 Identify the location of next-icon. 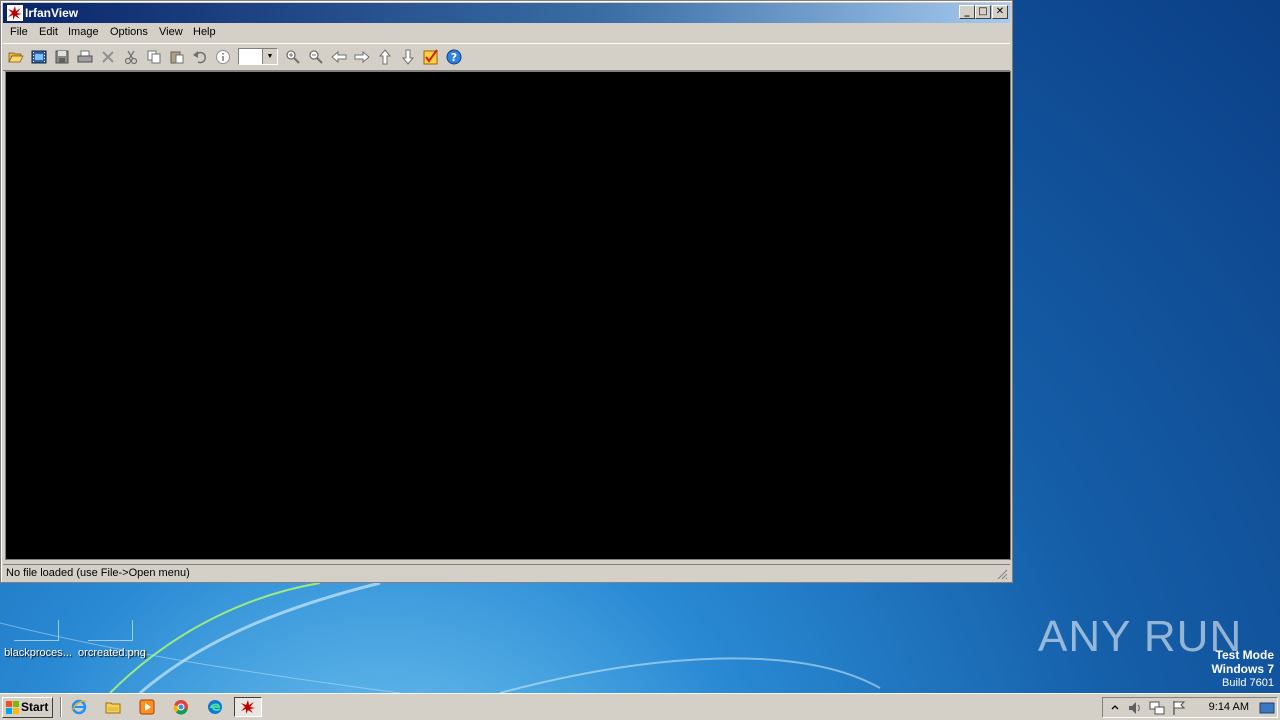
(362, 57).